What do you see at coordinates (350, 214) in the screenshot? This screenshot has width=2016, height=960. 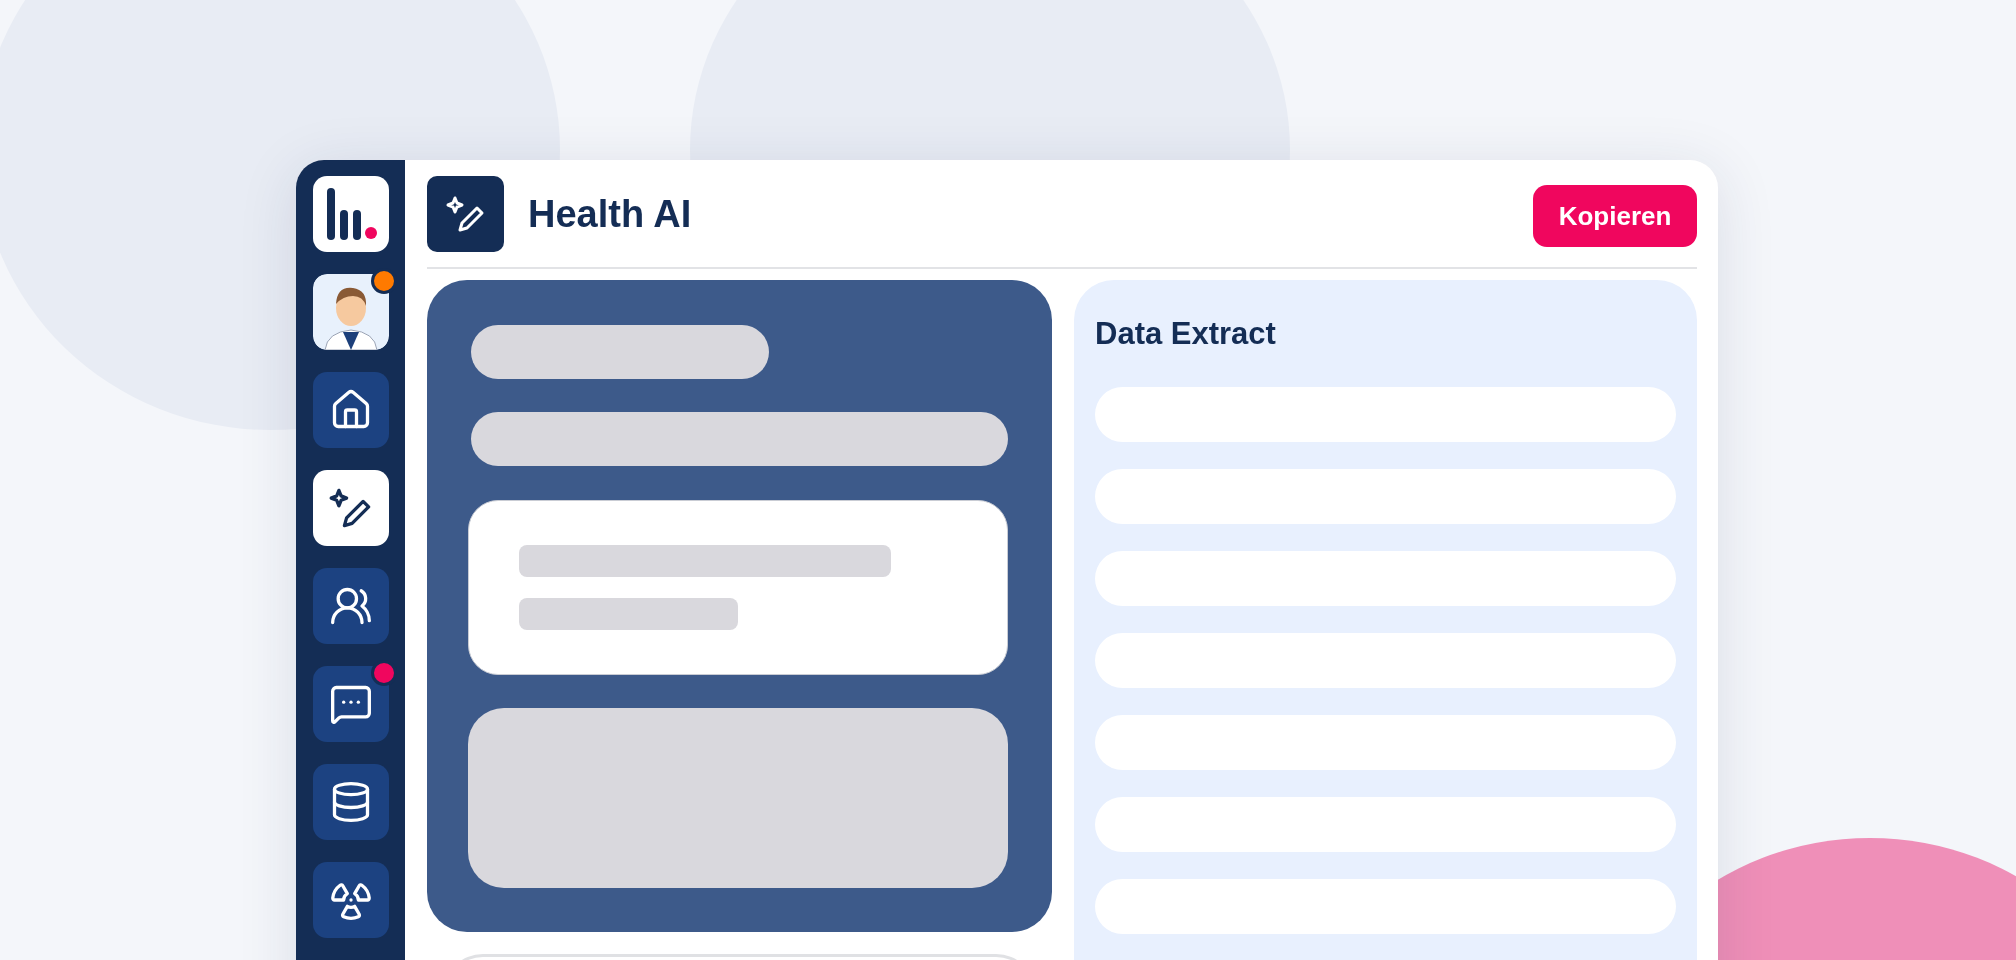 I see `logo-tile` at bounding box center [350, 214].